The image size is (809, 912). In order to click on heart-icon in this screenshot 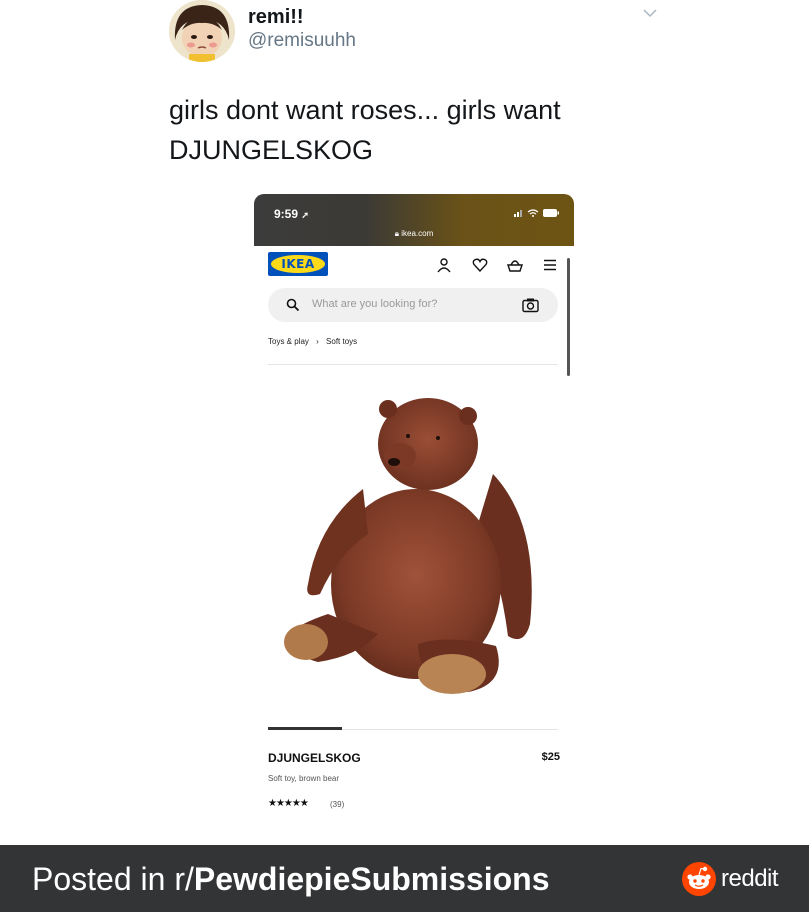, I will do `click(480, 265)`.